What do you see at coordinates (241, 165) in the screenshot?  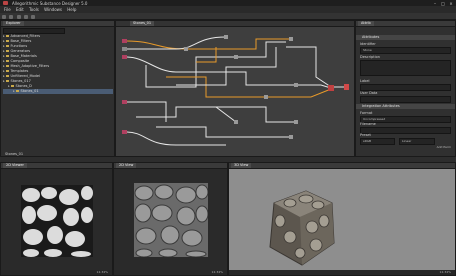 I see `tab-3d-viewer: 3D View` at bounding box center [241, 165].